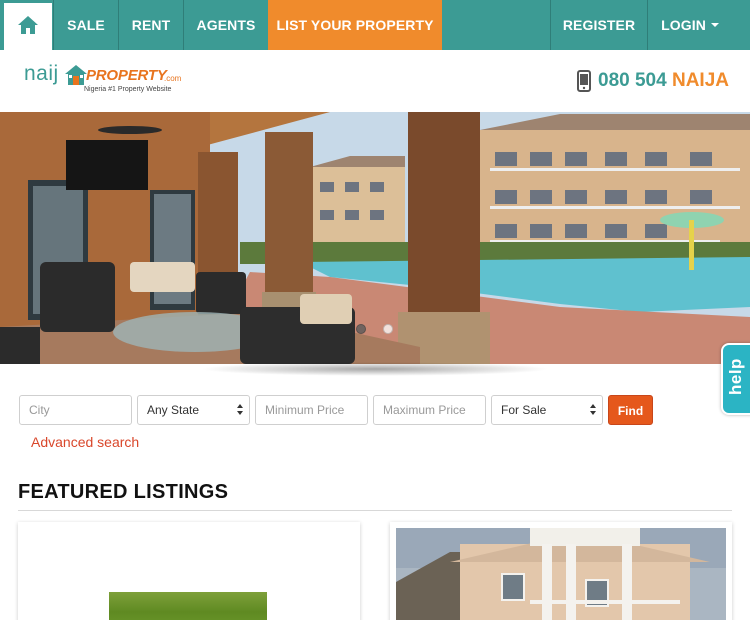 This screenshot has width=750, height=620. What do you see at coordinates (41, 73) in the screenshot?
I see `logo-naij-text: naij` at bounding box center [41, 73].